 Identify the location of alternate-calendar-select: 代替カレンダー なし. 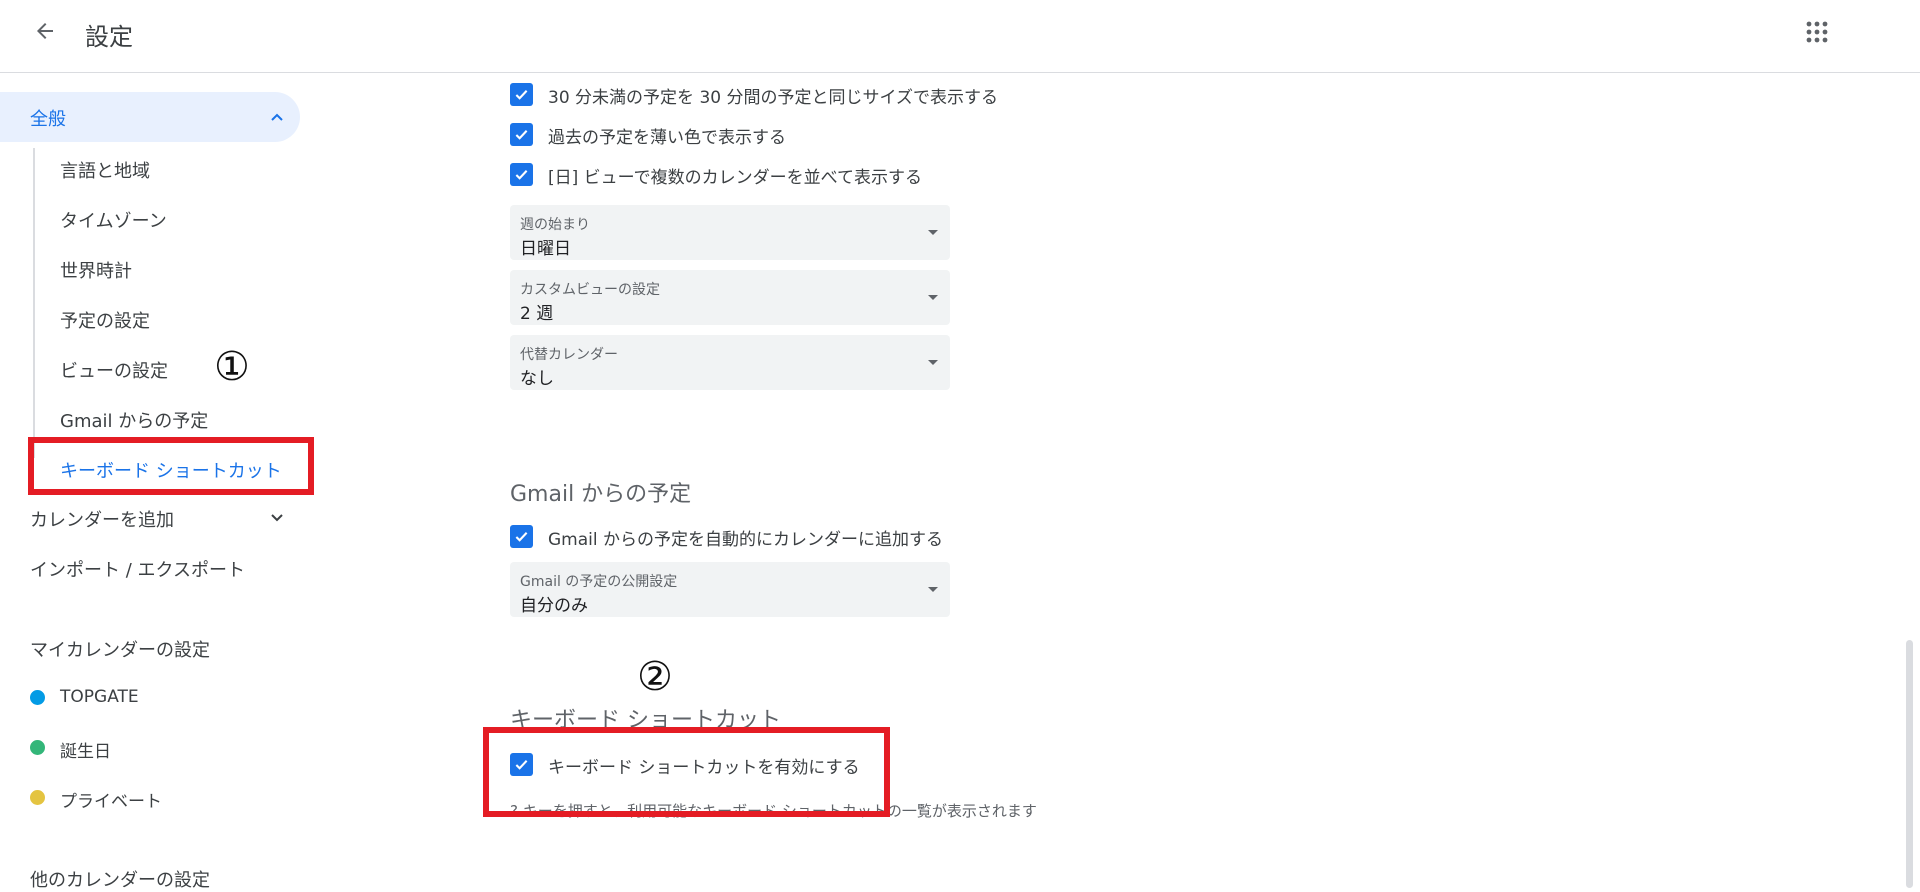
(730, 362).